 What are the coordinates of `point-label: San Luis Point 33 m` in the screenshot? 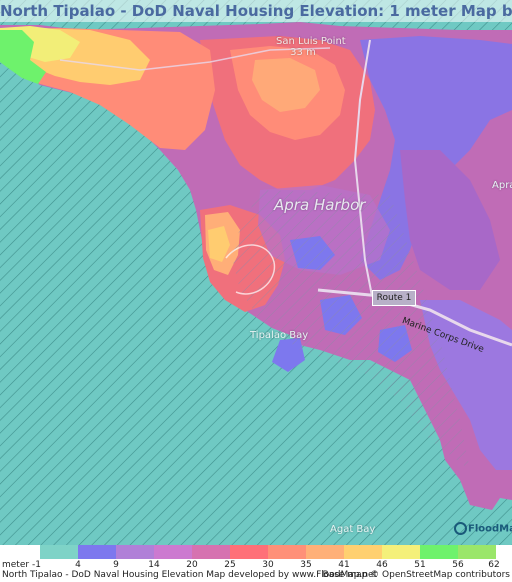 It's located at (311, 47).